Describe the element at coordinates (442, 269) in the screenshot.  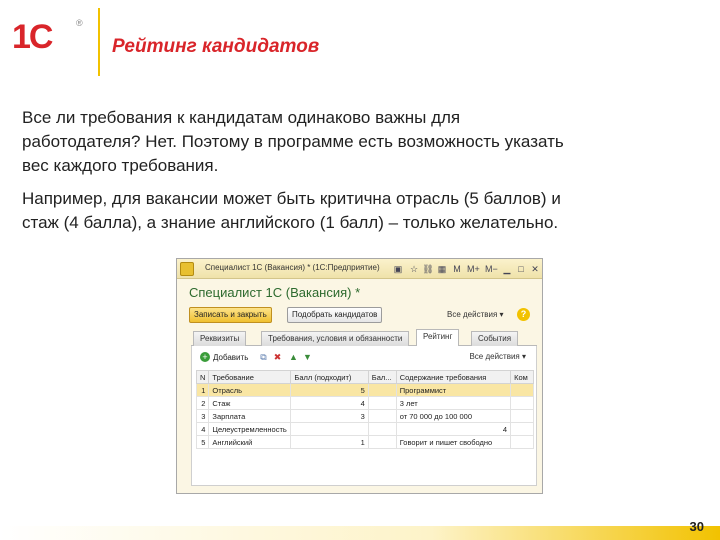
I see `calculator-icon: ▦` at that location.